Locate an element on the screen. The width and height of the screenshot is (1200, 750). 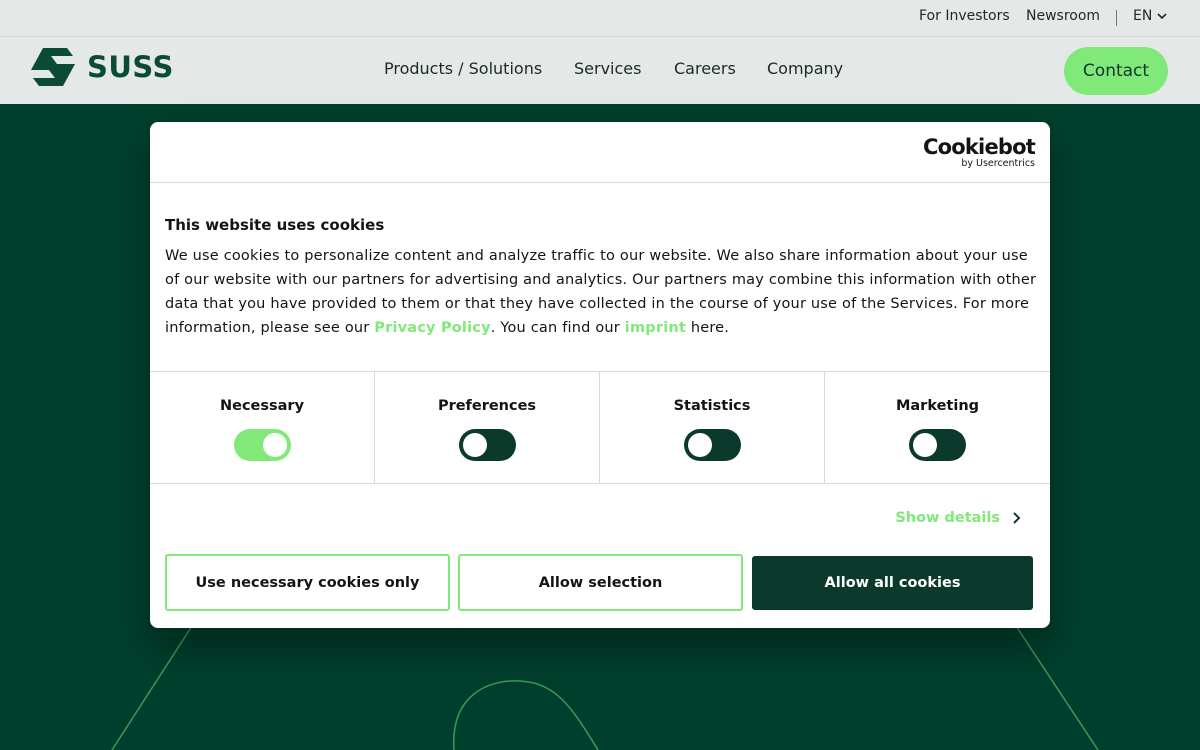
body-text-2: . You can find our is located at coordinates (557, 328).